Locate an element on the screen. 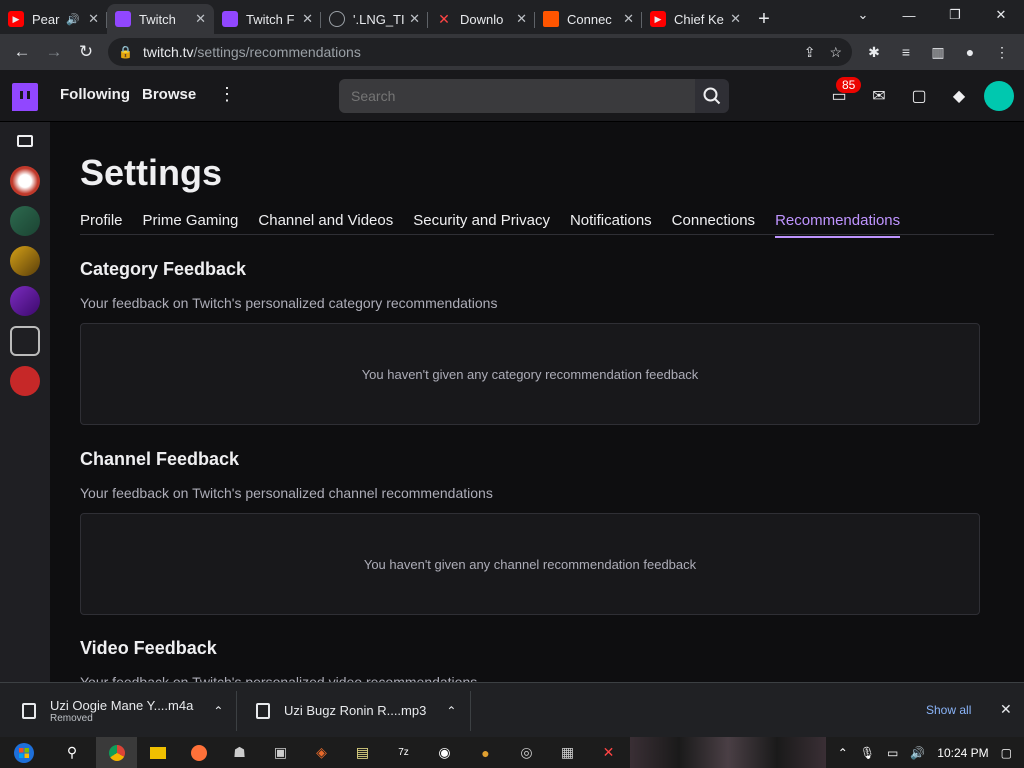 The width and height of the screenshot is (1024, 768). youtube-icon: ▶ is located at coordinates (16, 19).